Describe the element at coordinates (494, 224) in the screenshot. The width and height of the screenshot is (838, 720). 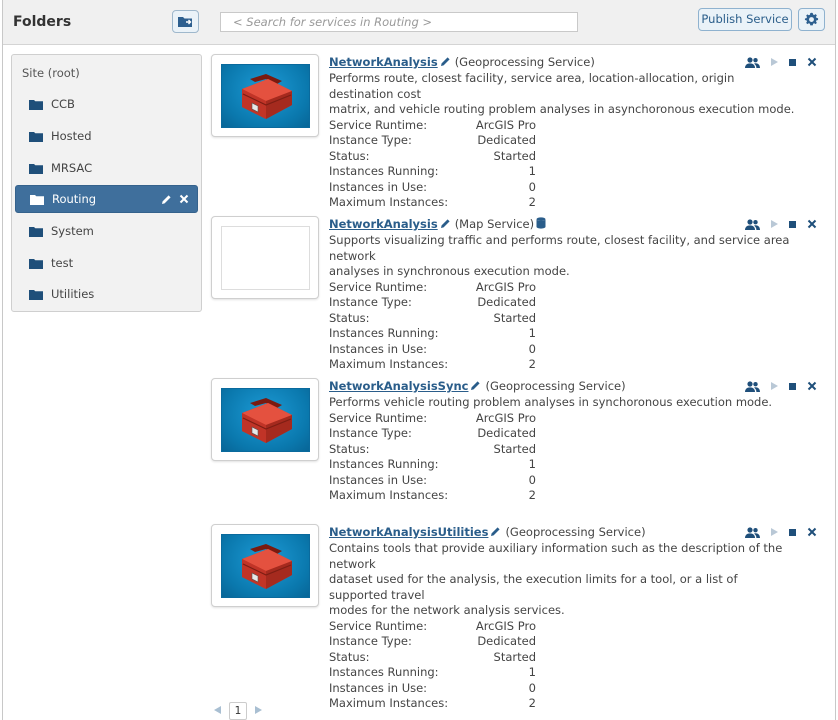
I see `service-type: (Map Service)` at that location.